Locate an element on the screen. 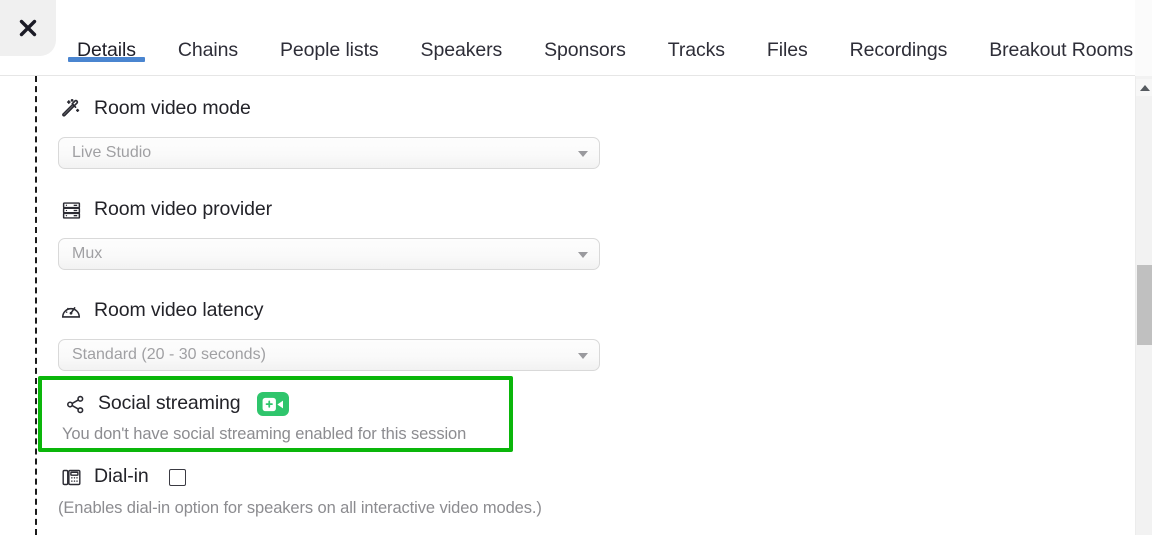  field-room-video-provider-label: Room video provider is located at coordinates (183, 209).